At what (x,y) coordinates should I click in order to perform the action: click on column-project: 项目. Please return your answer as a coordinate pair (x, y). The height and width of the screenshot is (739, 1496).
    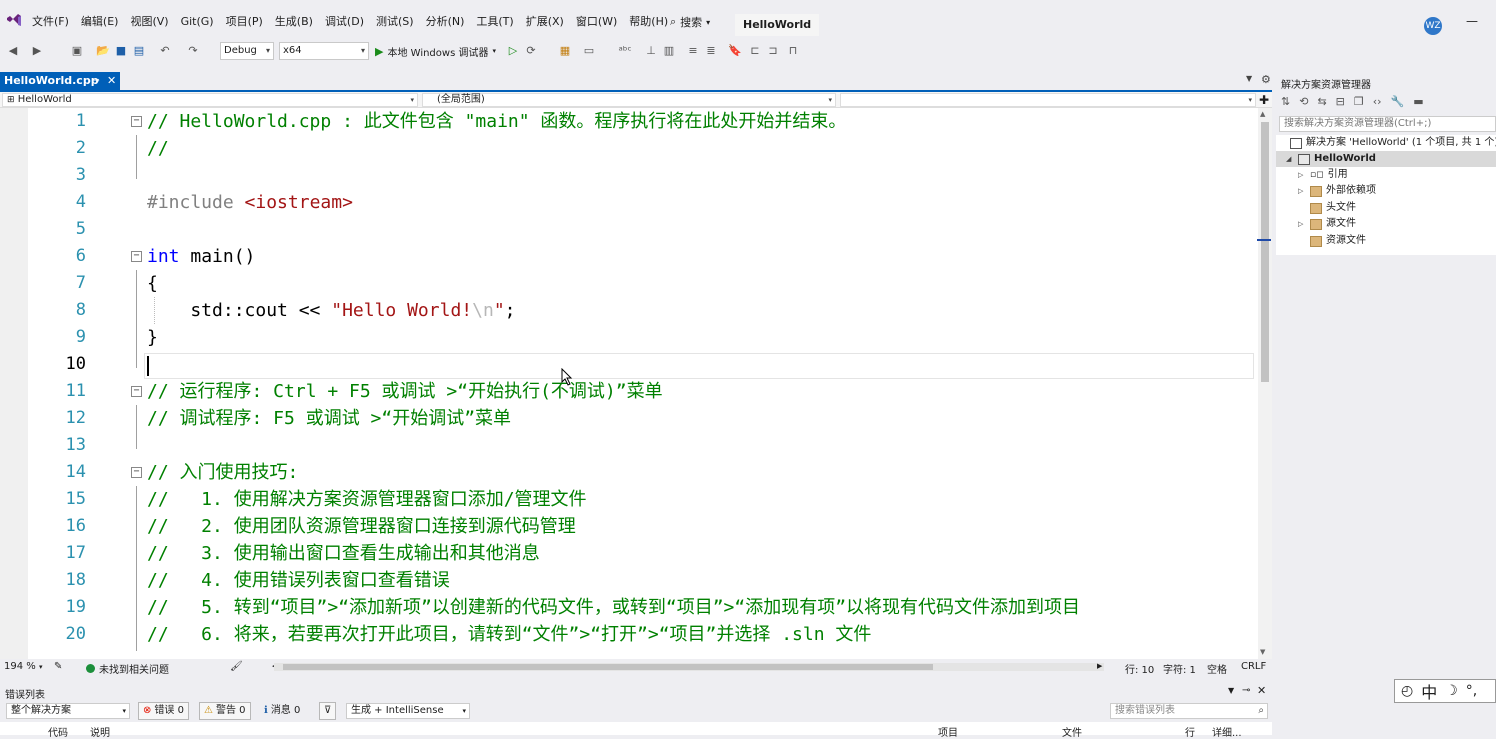
    Looking at the image, I should click on (948, 731).